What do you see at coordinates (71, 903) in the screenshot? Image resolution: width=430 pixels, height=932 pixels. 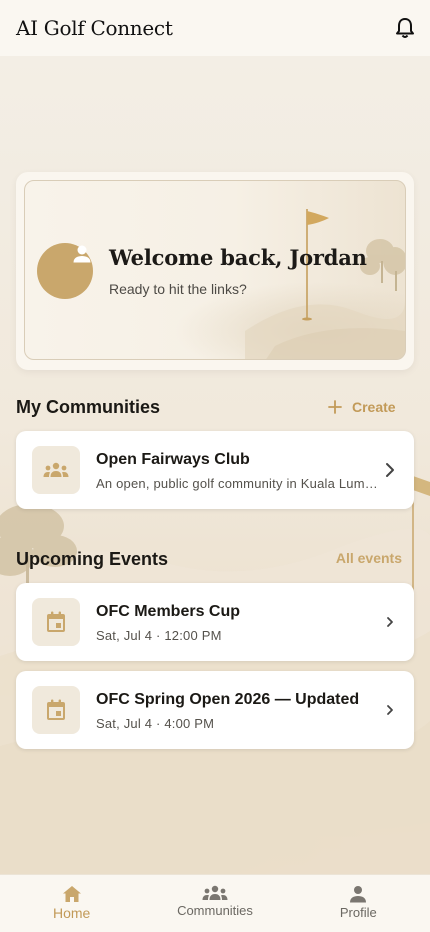 I see `nav-item-home: Home` at bounding box center [71, 903].